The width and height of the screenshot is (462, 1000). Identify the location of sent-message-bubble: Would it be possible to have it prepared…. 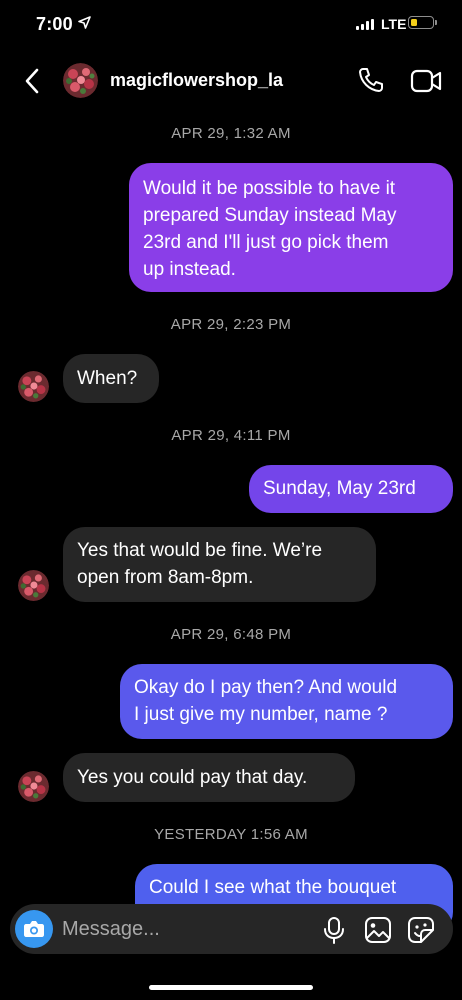
(291, 227).